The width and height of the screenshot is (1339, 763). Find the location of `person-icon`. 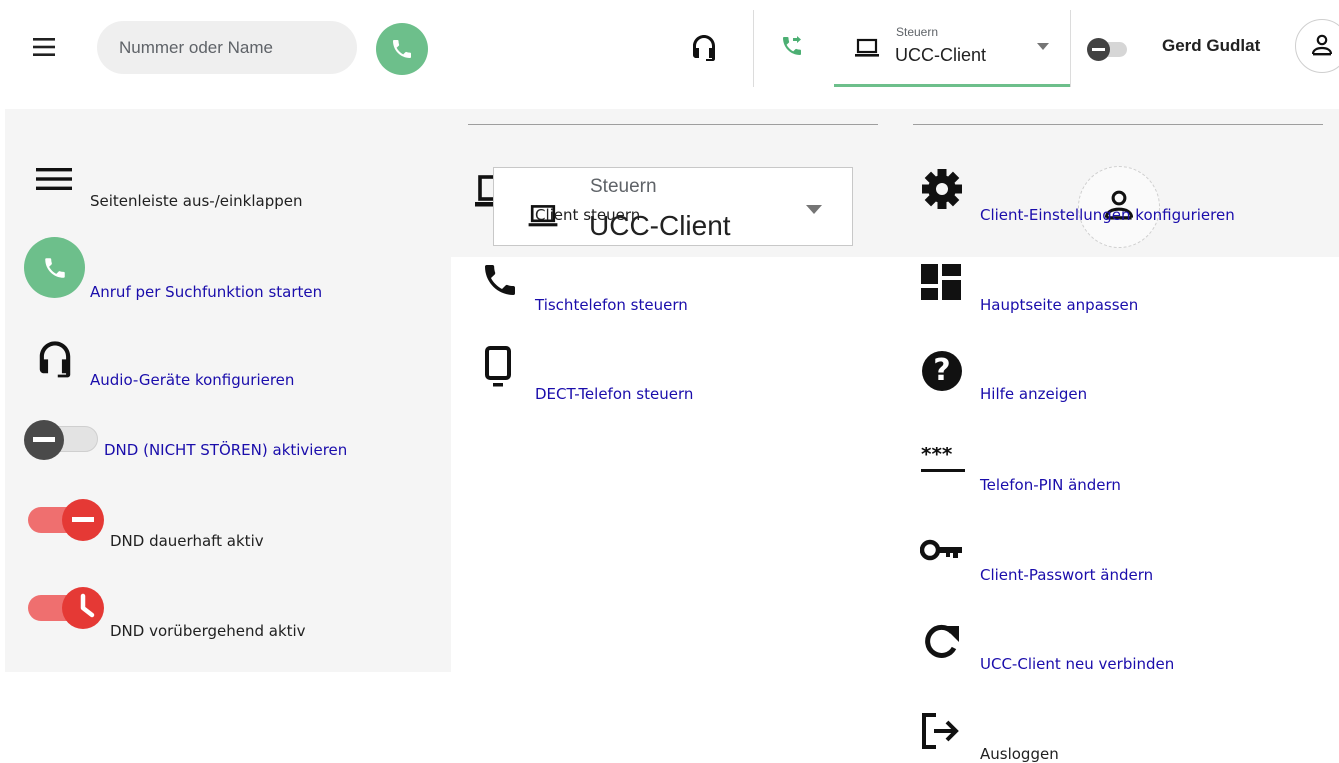

person-icon is located at coordinates (1322, 45).